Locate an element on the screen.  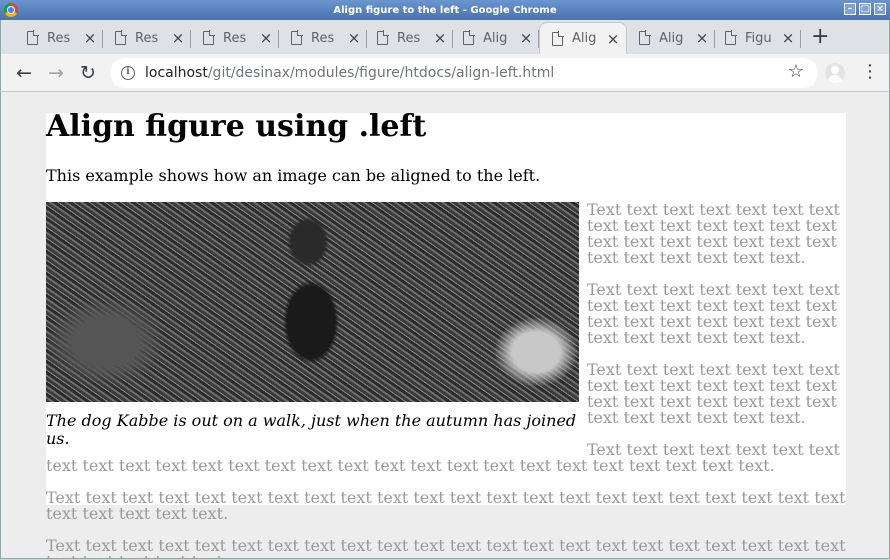
menu-dots-icon: ⋮ is located at coordinates (870, 72).